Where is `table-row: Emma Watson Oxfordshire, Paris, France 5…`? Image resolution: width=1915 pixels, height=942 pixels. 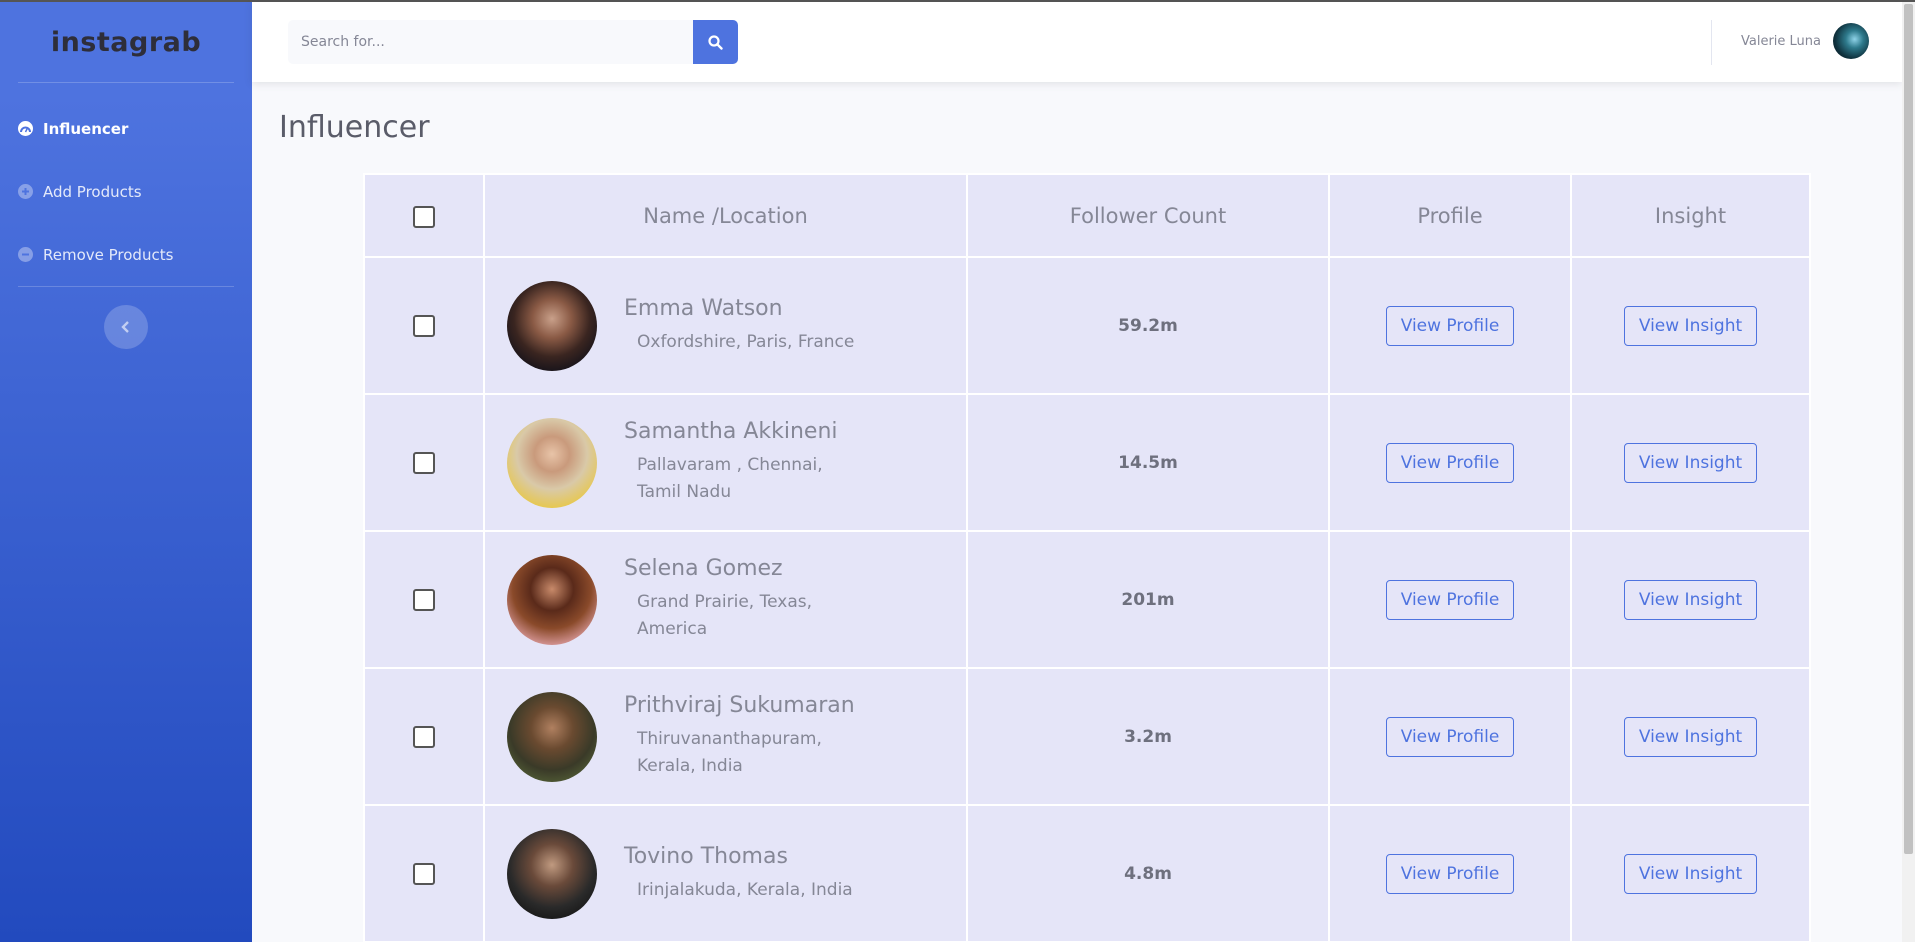
table-row: Emma Watson Oxfordshire, Paris, France 5… is located at coordinates (1087, 325).